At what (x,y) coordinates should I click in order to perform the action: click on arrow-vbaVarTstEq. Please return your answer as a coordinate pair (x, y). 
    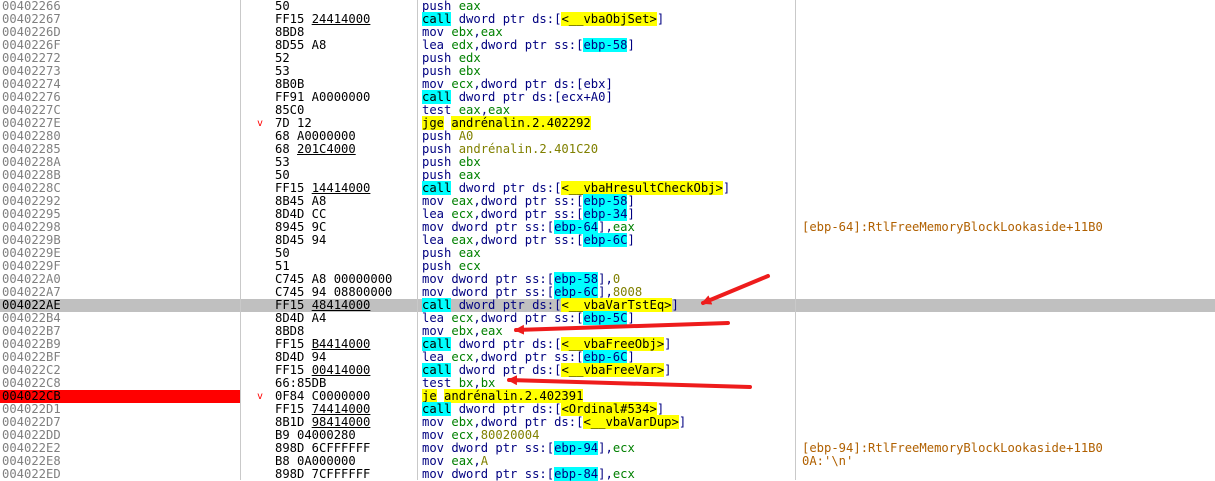
    Looking at the image, I should click on (735, 289).